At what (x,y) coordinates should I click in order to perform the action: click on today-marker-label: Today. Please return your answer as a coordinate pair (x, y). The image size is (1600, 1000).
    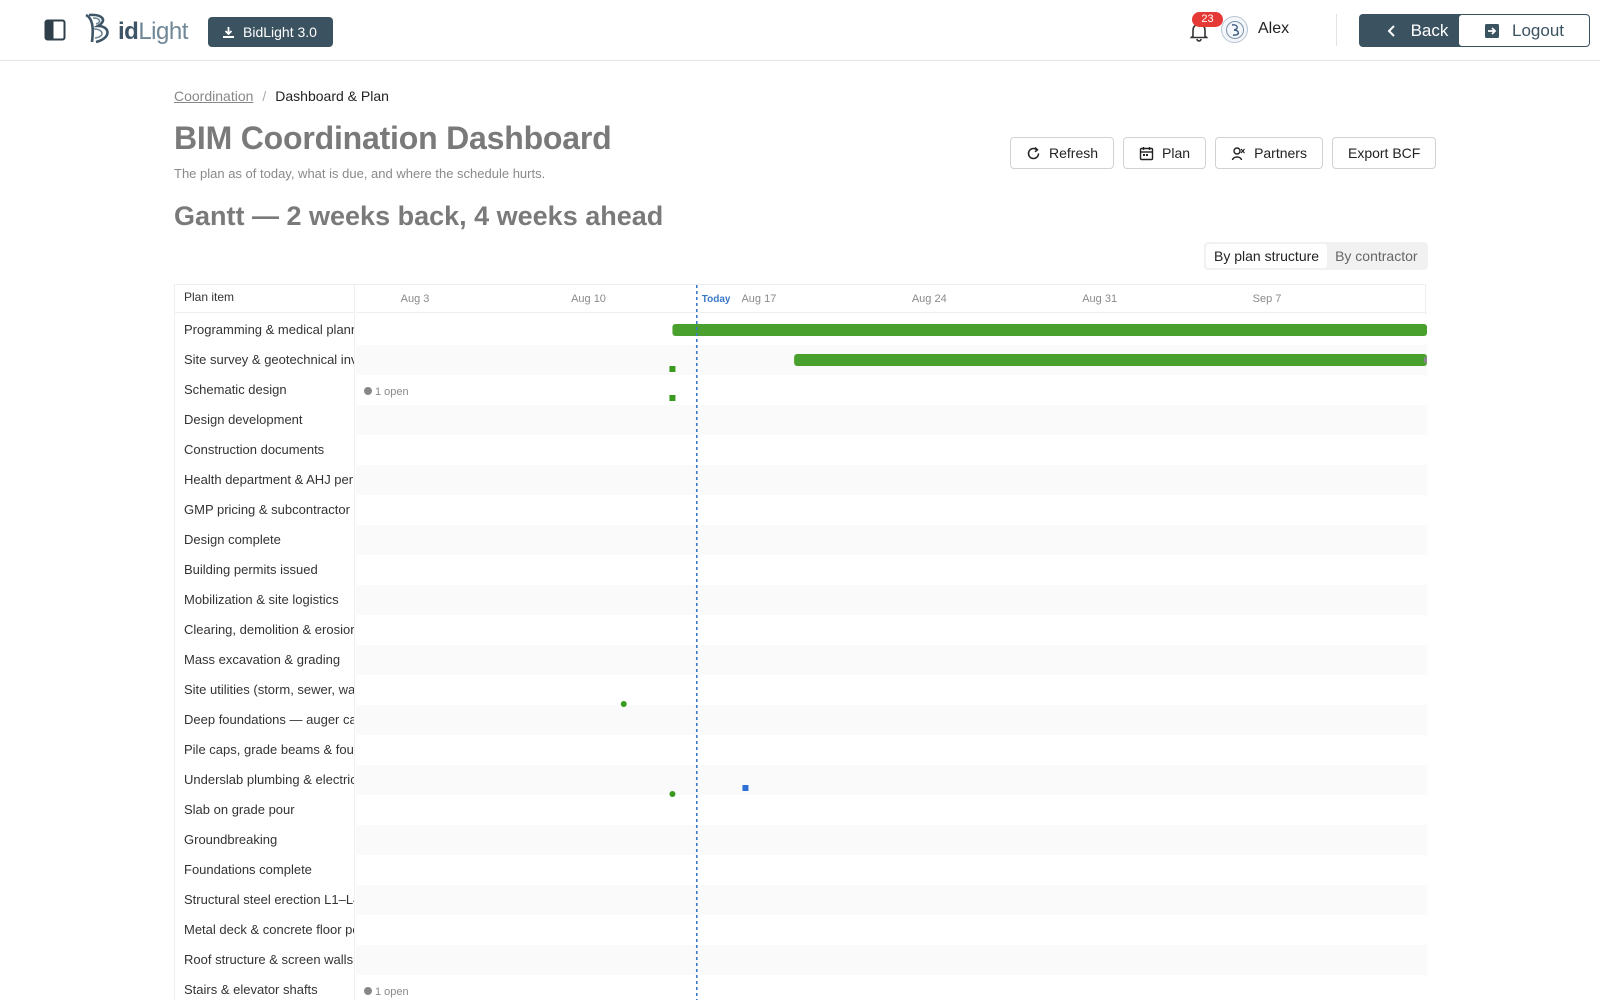
    Looking at the image, I should click on (716, 299).